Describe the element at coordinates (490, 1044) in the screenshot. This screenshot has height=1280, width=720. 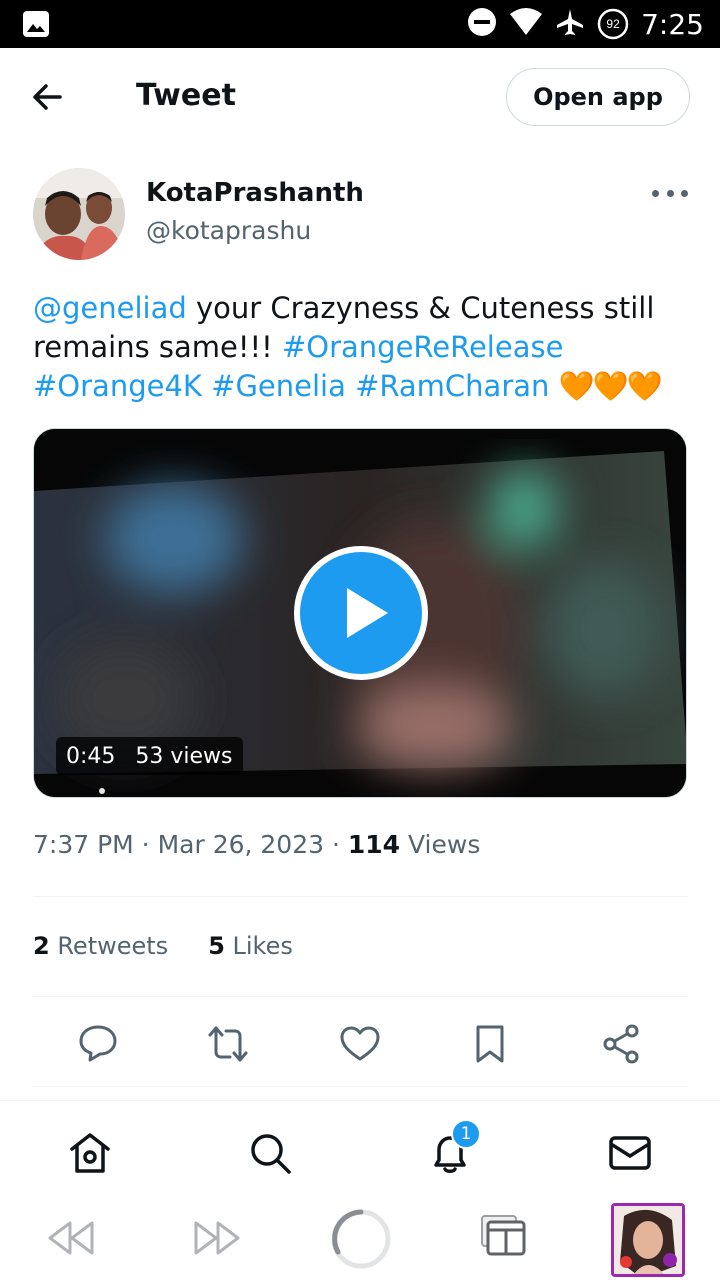
I see `bookmark-icon` at that location.